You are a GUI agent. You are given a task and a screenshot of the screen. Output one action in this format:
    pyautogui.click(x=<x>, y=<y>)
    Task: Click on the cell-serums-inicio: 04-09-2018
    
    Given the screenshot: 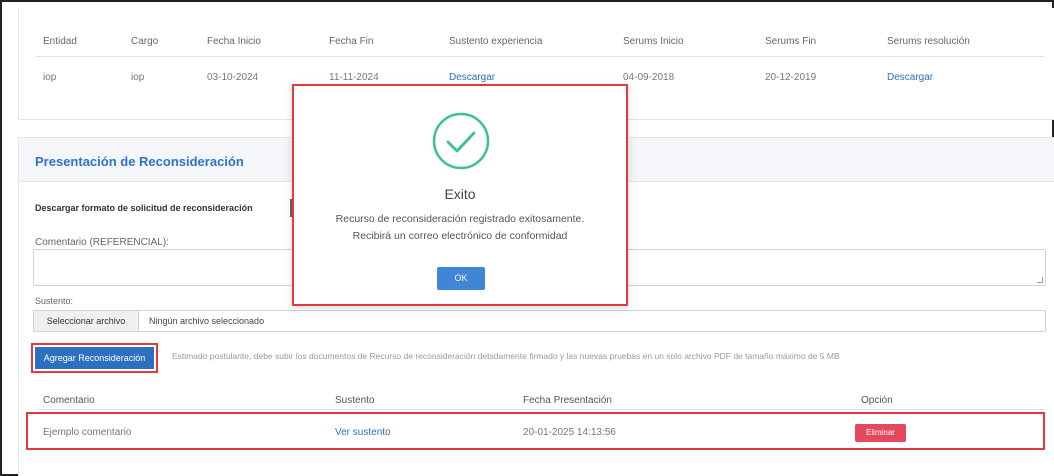 What is the action you would take?
    pyautogui.click(x=649, y=77)
    